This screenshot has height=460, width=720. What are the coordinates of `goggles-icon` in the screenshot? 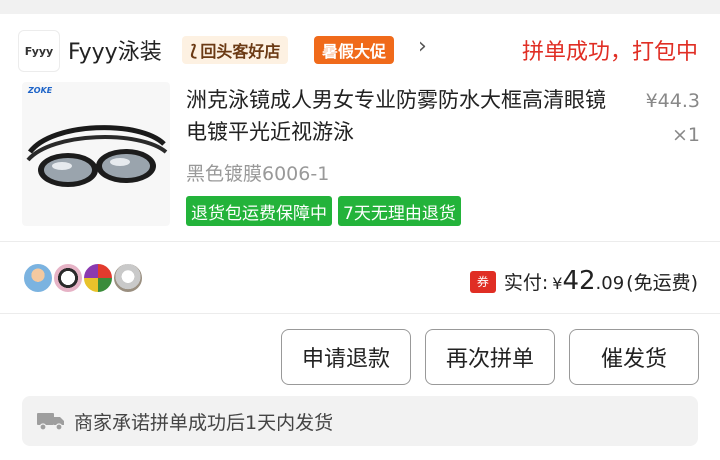 It's located at (97, 156).